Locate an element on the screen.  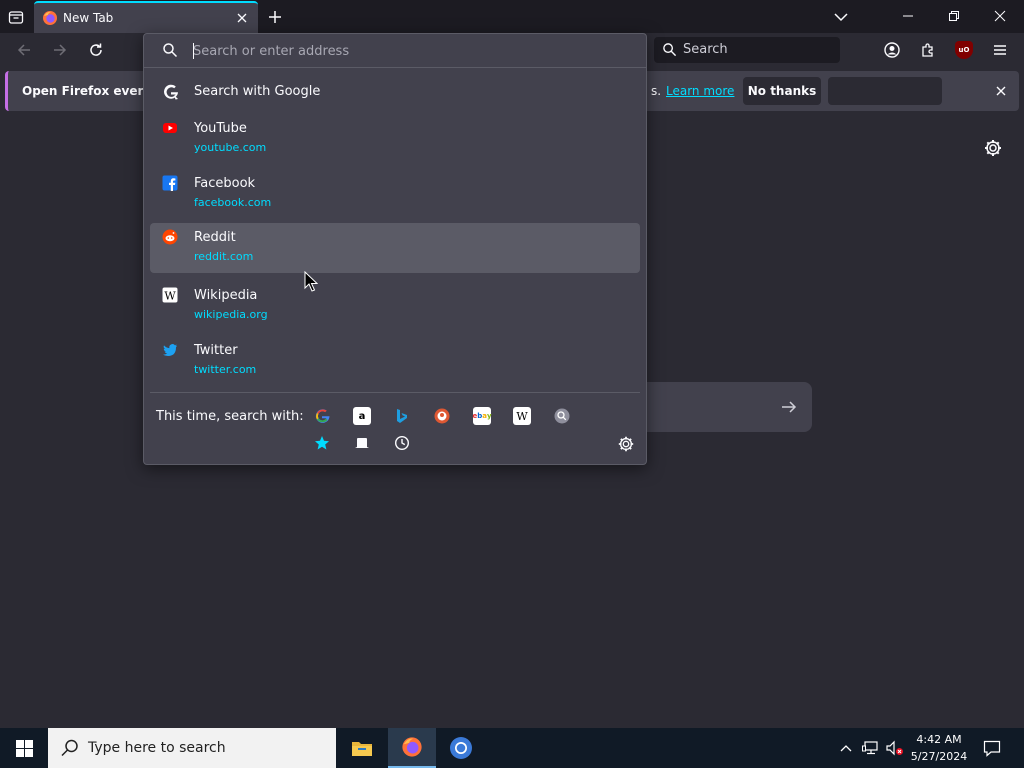
list-all-tabs-icon is located at coordinates (841, 17).